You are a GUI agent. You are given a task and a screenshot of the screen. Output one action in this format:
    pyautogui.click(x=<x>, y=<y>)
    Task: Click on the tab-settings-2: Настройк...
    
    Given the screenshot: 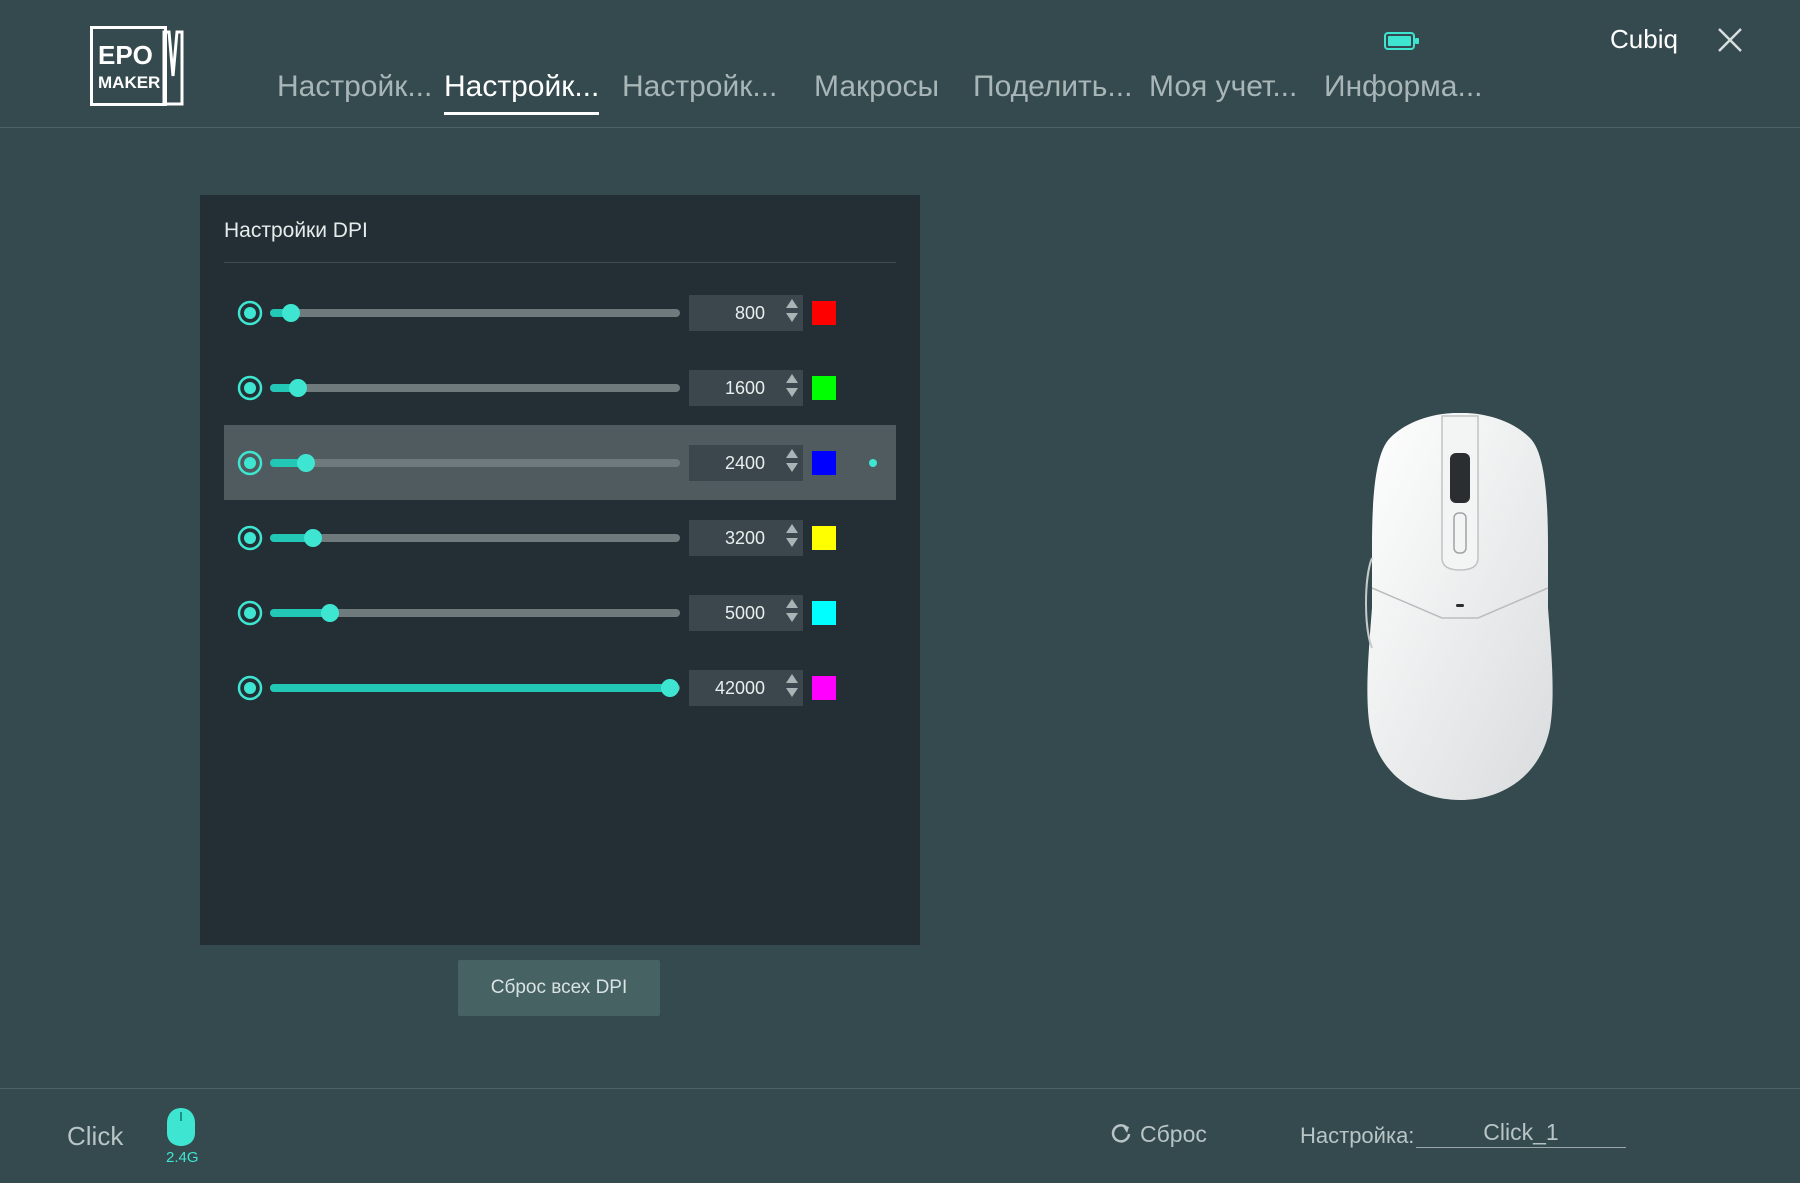 What is the action you would take?
    pyautogui.click(x=522, y=92)
    